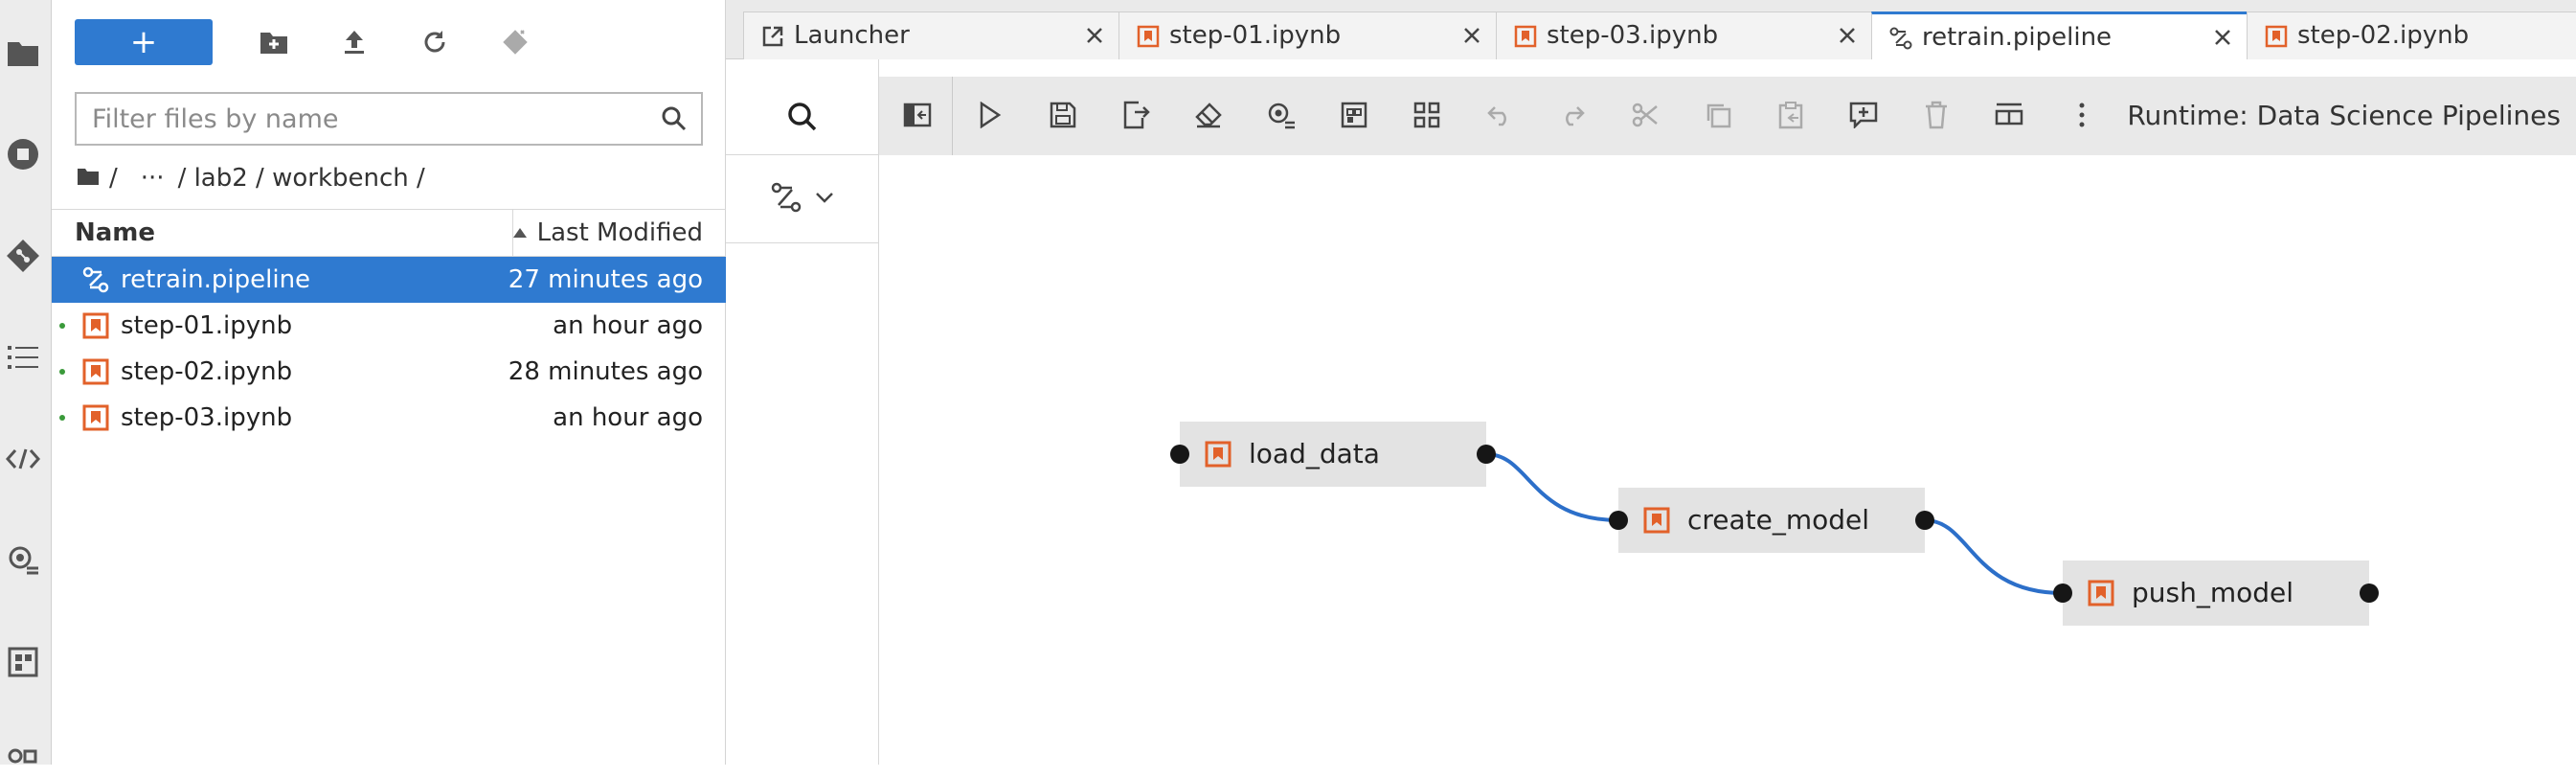 The width and height of the screenshot is (2576, 778). Describe the element at coordinates (772, 36) in the screenshot. I see `launcher-icon` at that location.